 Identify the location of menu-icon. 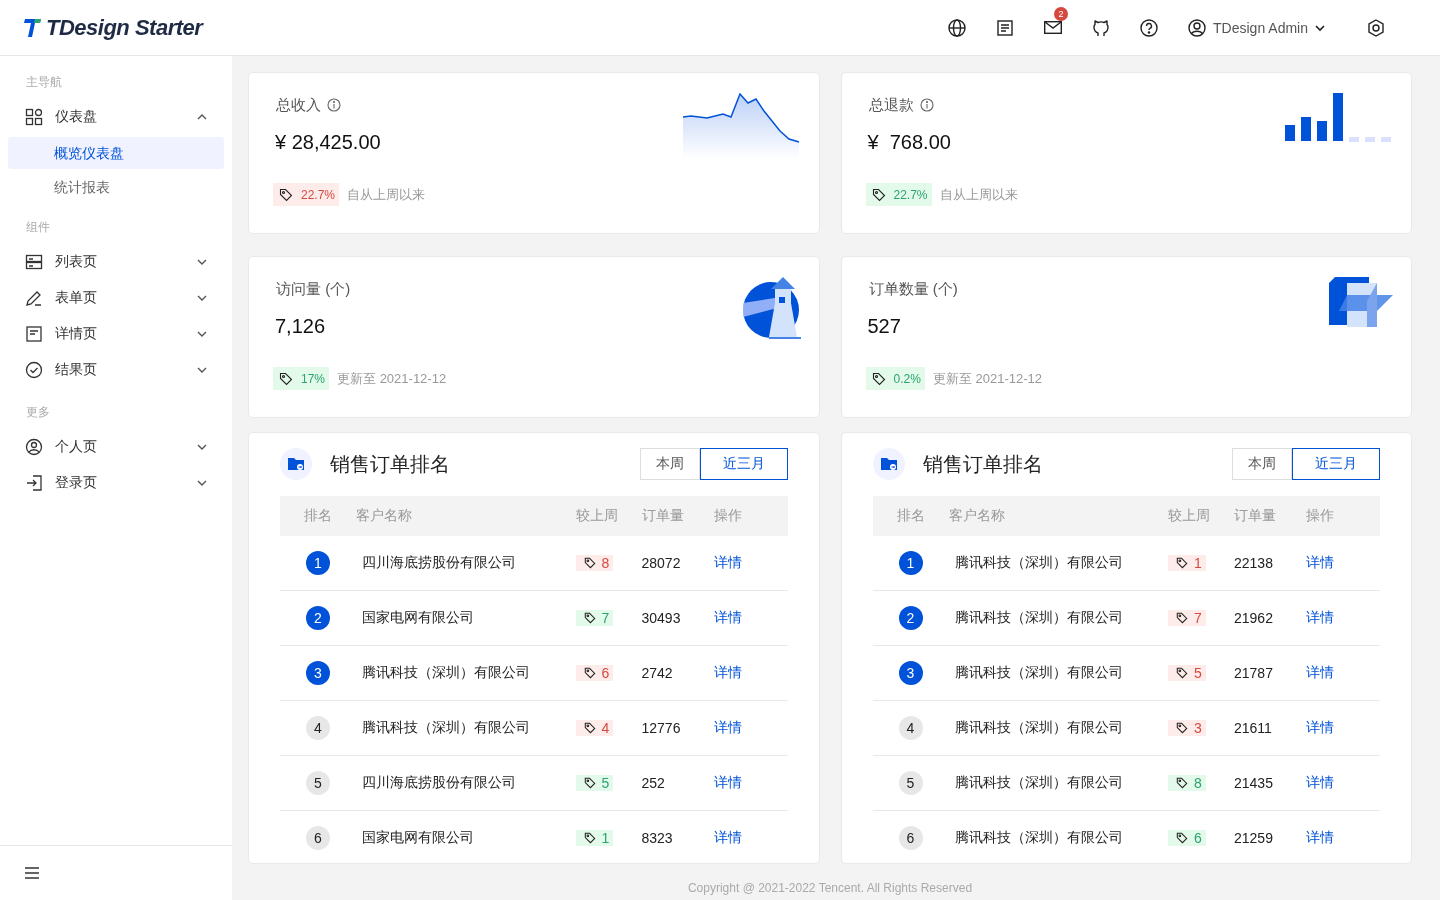
(32, 873).